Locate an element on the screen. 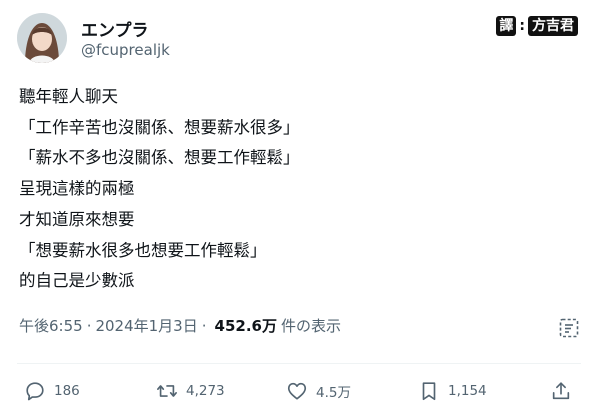 The height and width of the screenshot is (420, 598). retweet-button: 4,273 is located at coordinates (190, 391).